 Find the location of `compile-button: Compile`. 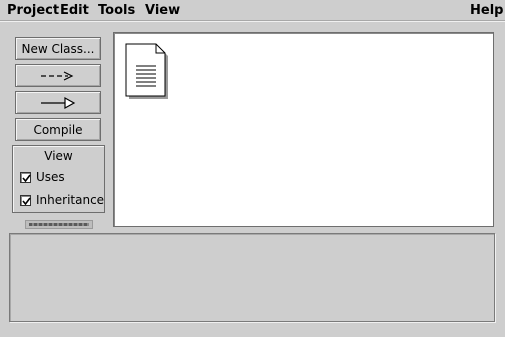

compile-button: Compile is located at coordinates (58, 129).